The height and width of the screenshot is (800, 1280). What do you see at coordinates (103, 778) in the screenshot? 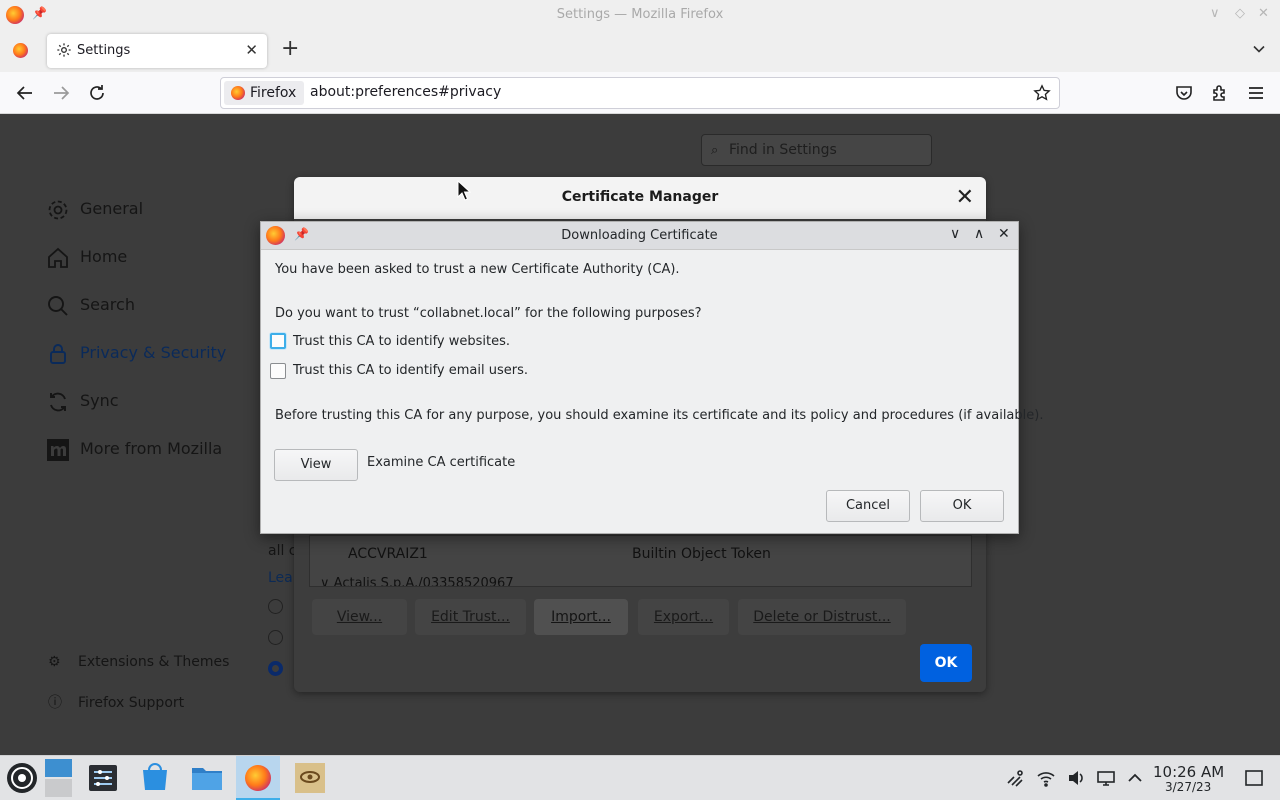
I see `system-settings-icon` at bounding box center [103, 778].